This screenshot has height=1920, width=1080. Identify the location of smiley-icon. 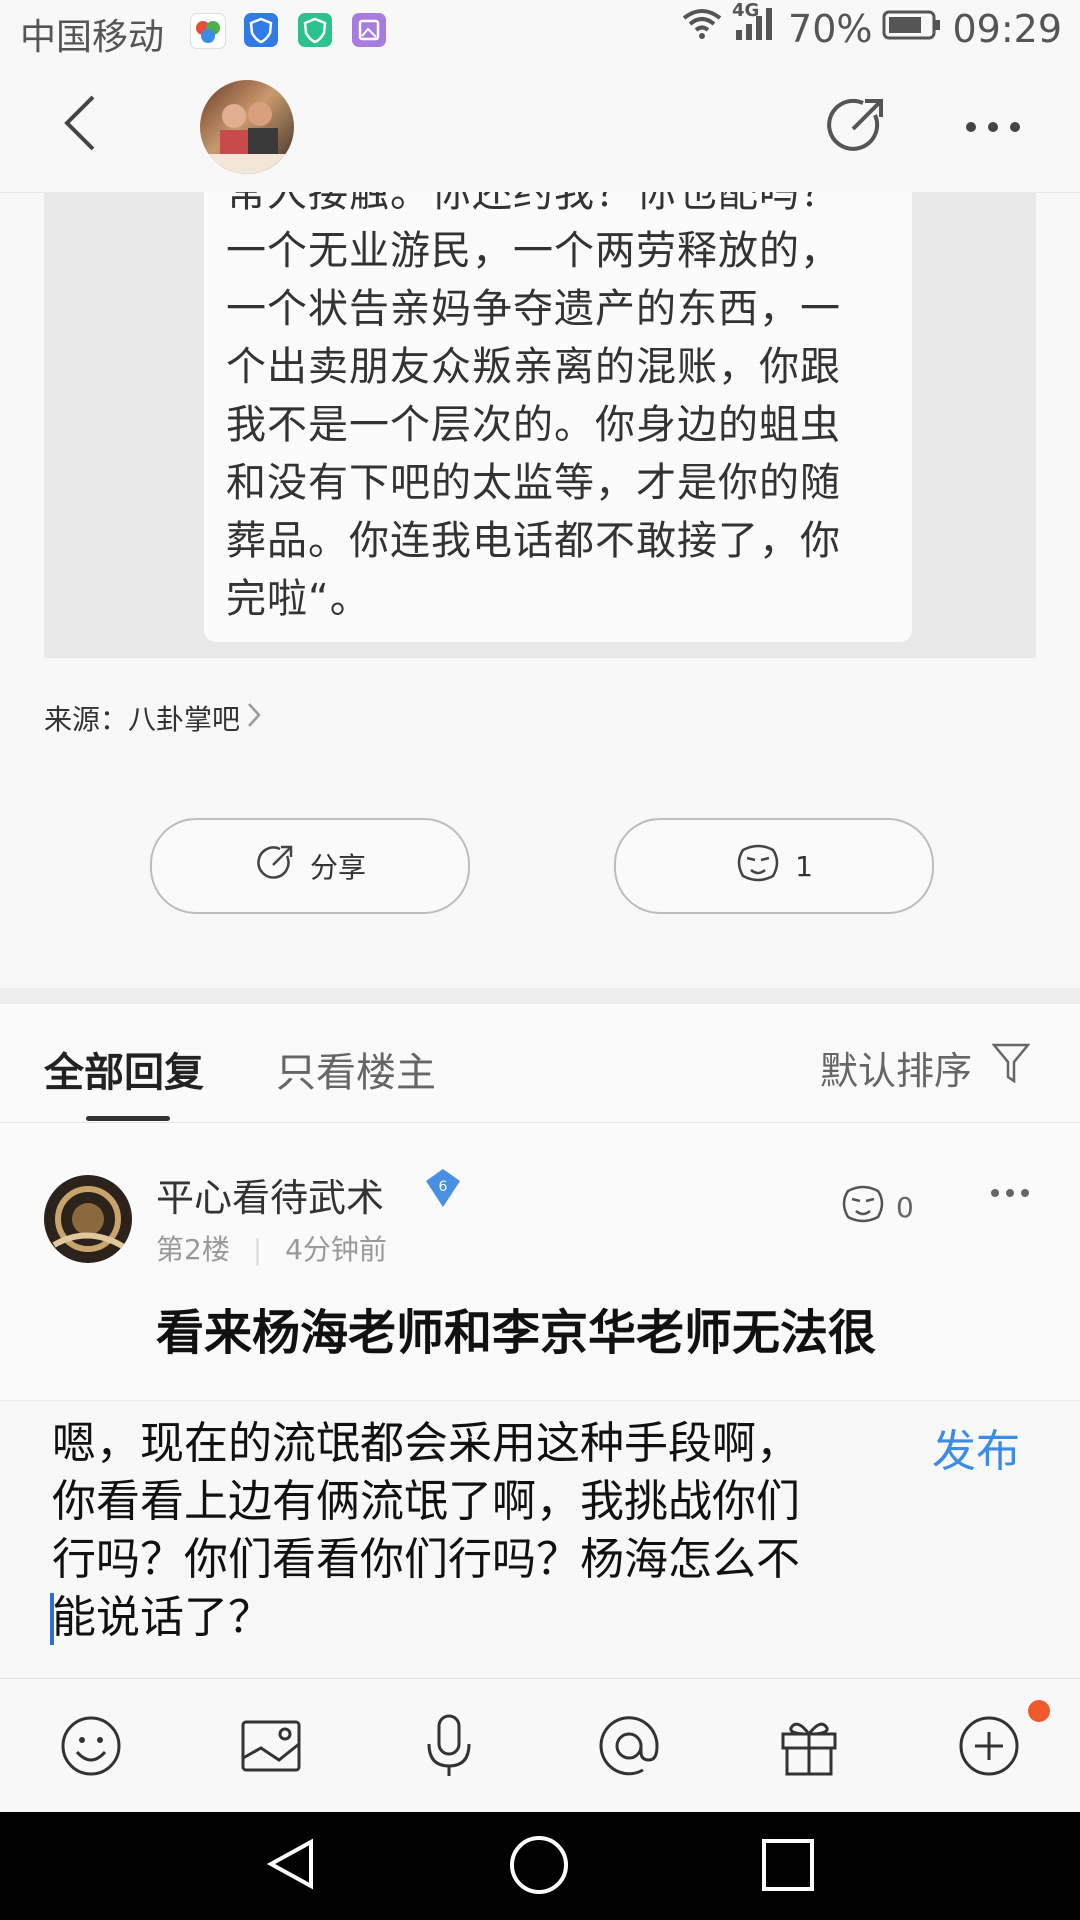
(91, 1748).